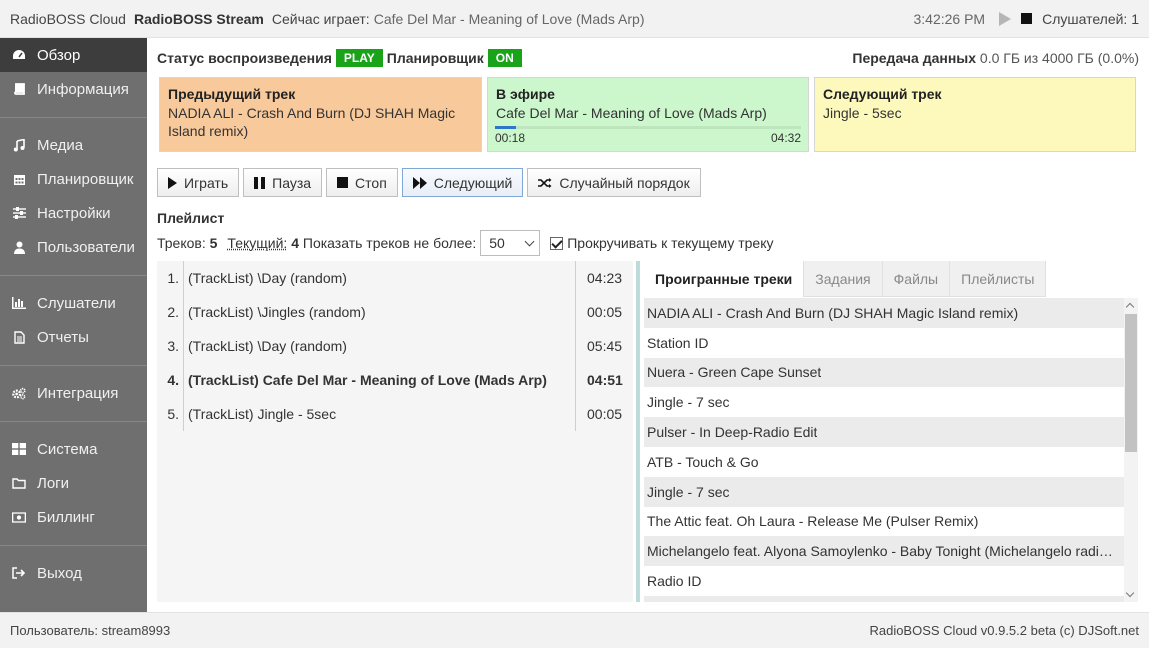  I want to click on scroll-to-current-checkbox, so click(557, 243).